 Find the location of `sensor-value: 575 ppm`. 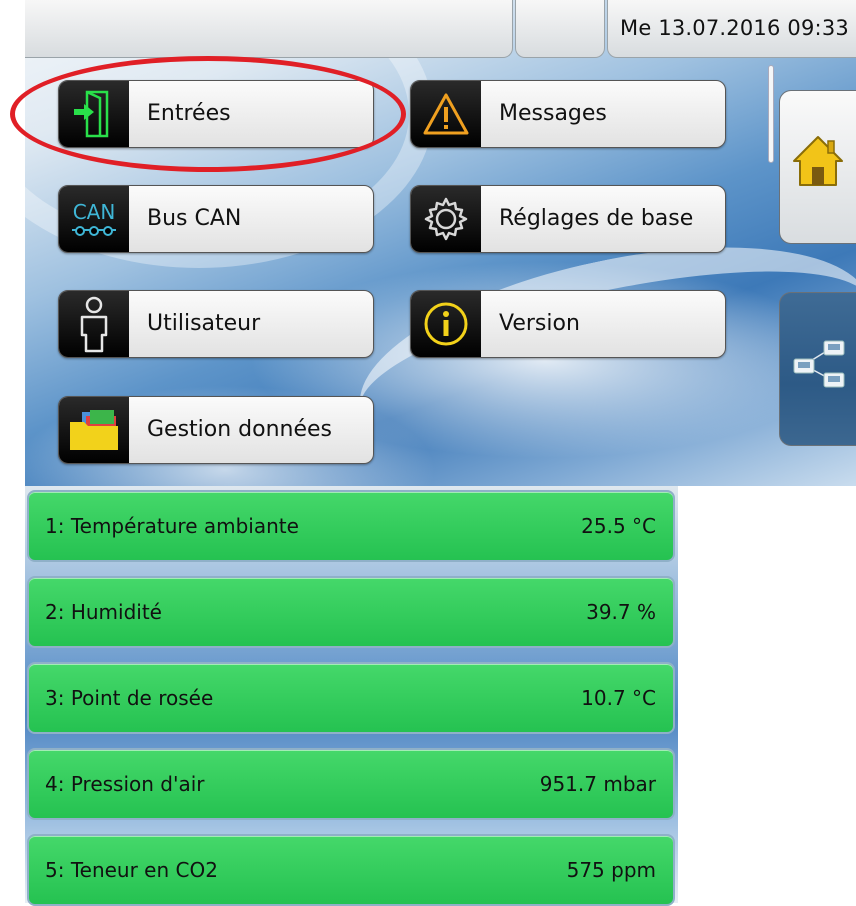

sensor-value: 575 ppm is located at coordinates (611, 870).